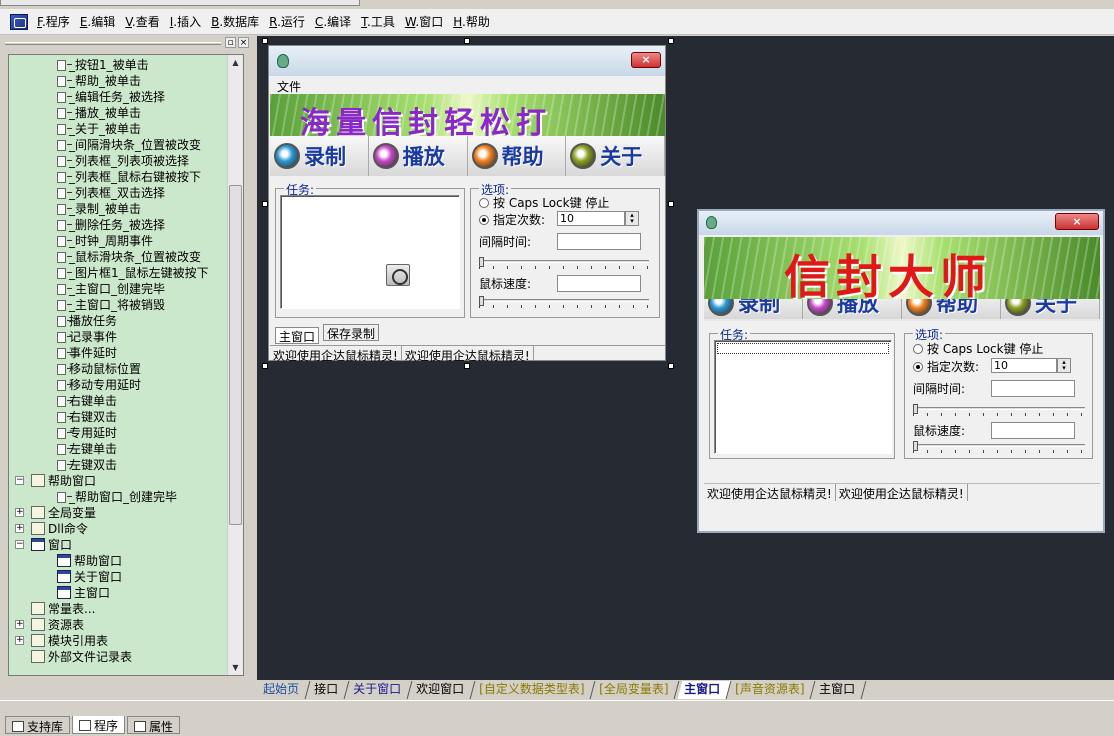 The image size is (1114, 736). What do you see at coordinates (99, 113) in the screenshot?
I see `tree-node: _播放_被单击` at bounding box center [99, 113].